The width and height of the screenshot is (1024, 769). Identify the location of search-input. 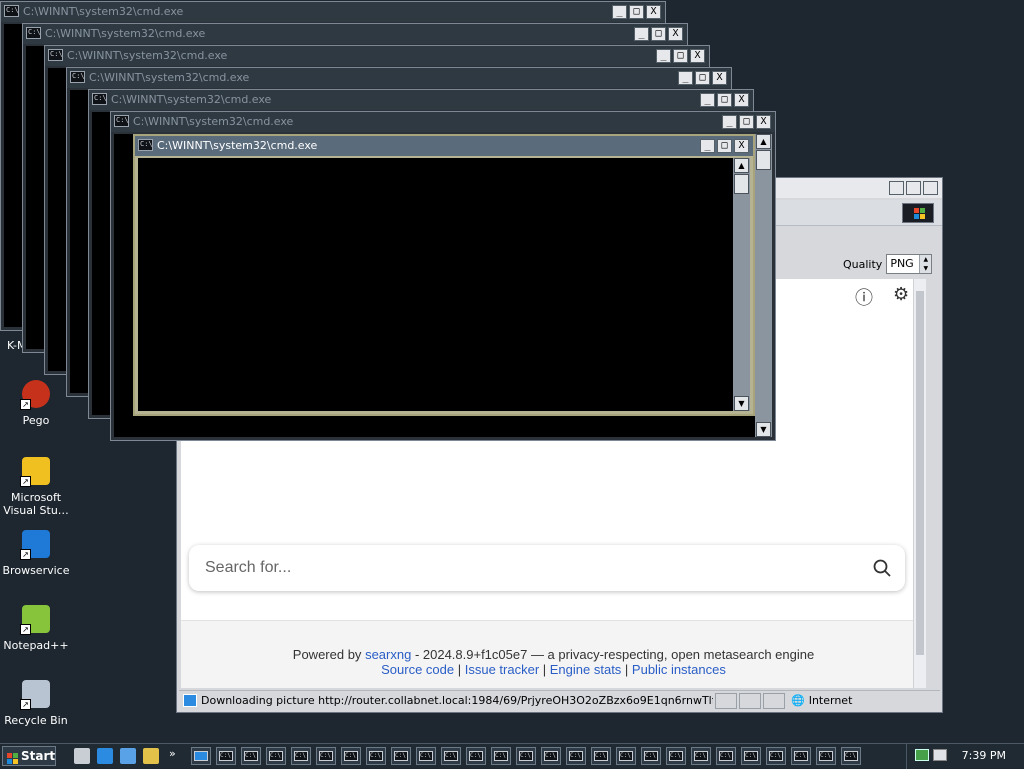
(538, 568).